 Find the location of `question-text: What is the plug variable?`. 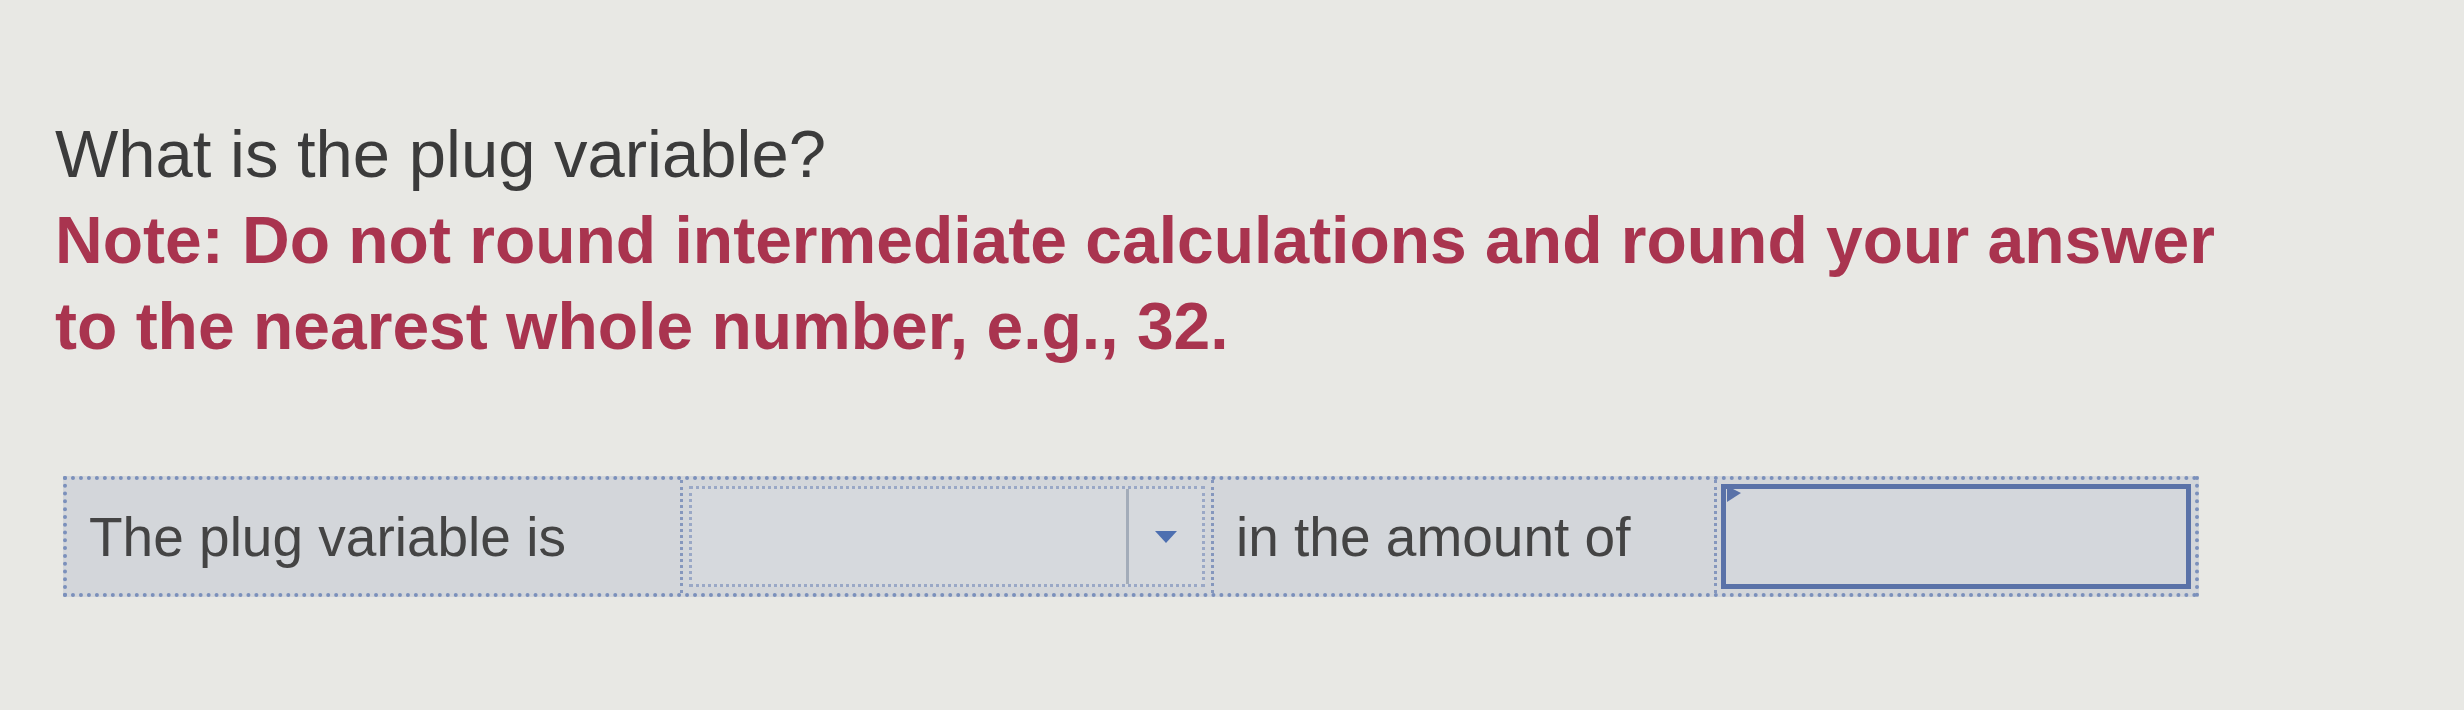

question-text: What is the plug variable? is located at coordinates (440, 154).